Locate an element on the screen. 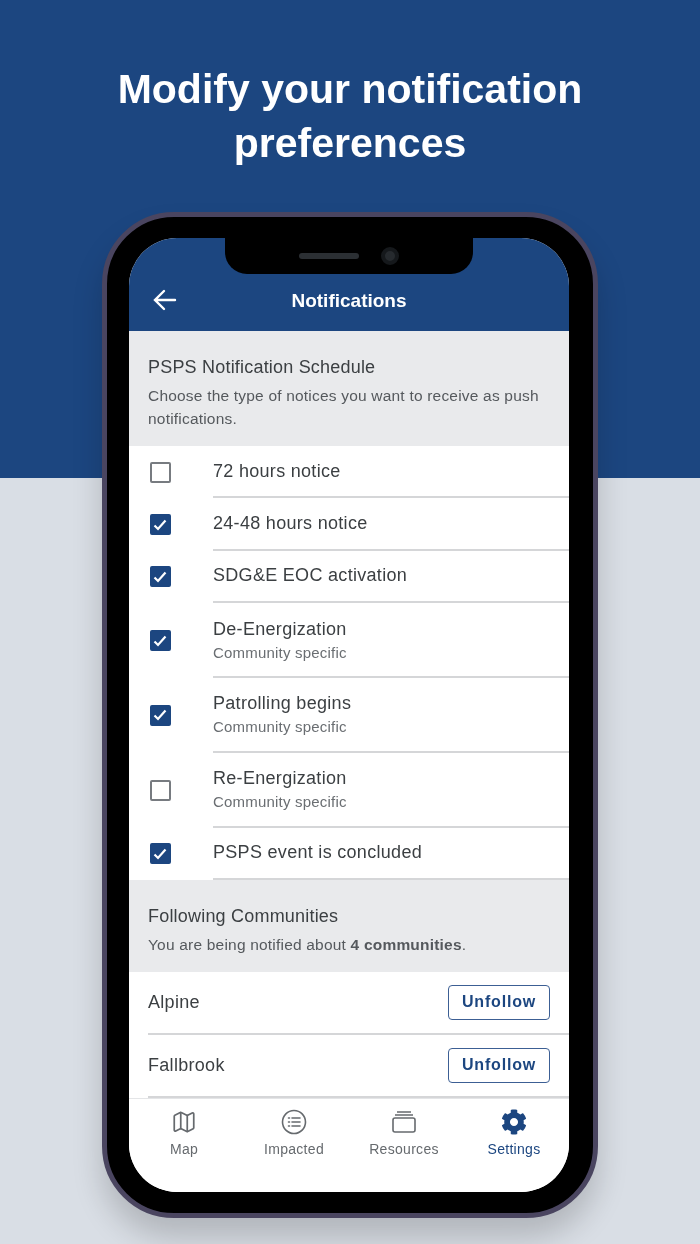  option-label: 72 hours notice is located at coordinates (277, 471).